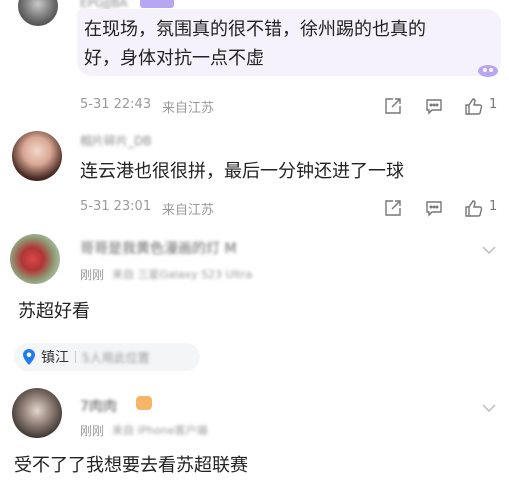 Image resolution: width=509 pixels, height=485 pixels. I want to click on location-pin-icon, so click(29, 357).